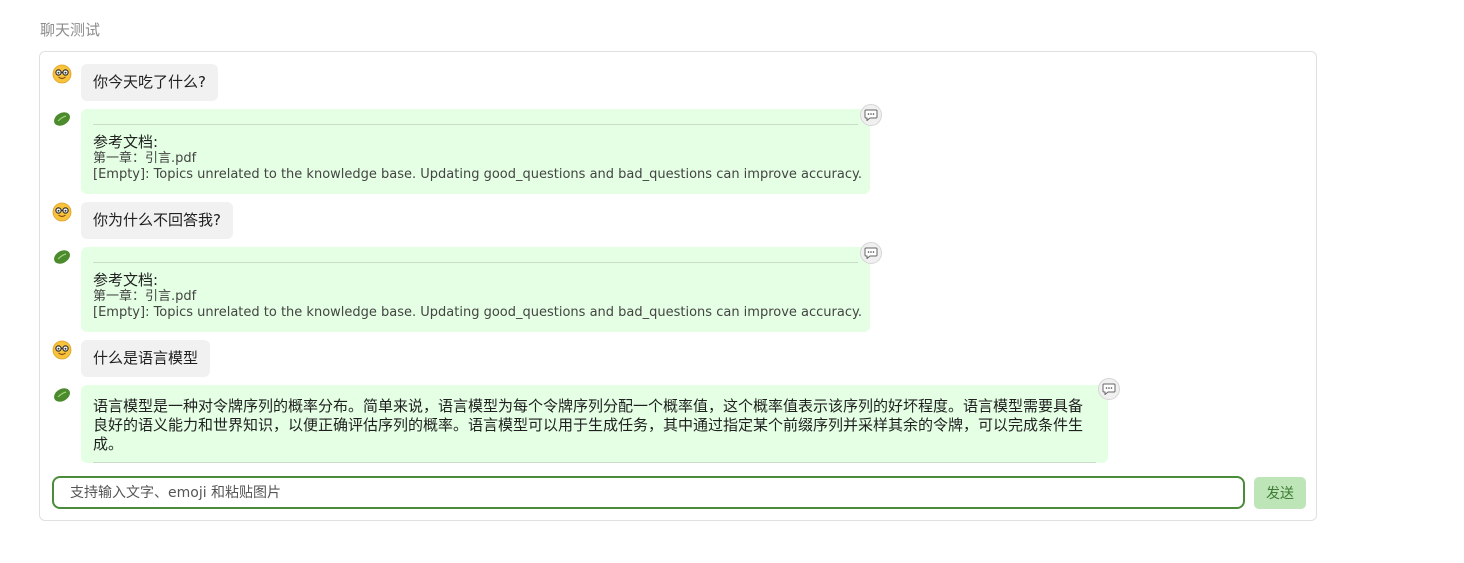 The image size is (1464, 563). I want to click on user-message-bubble: 你今天吃了什么?, so click(149, 82).